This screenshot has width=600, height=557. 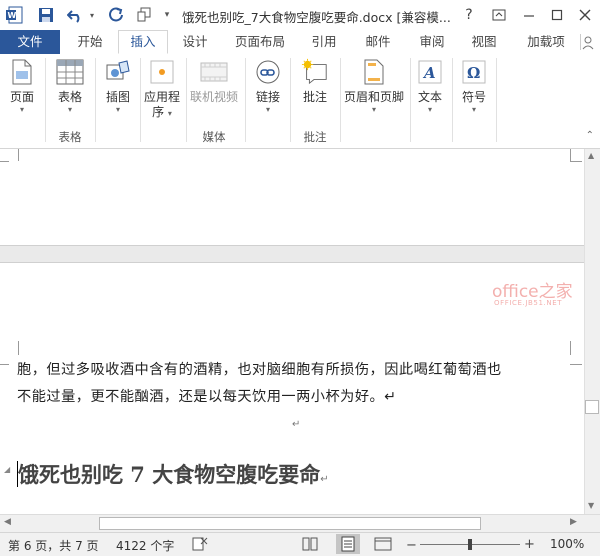 I want to click on undo-icon, so click(x=76, y=15).